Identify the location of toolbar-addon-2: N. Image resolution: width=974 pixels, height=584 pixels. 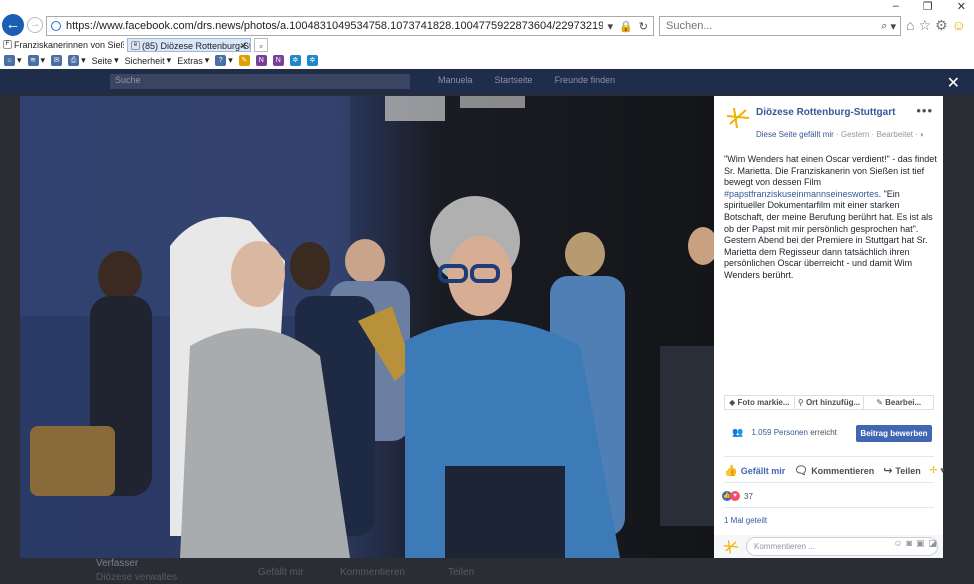
(261, 60).